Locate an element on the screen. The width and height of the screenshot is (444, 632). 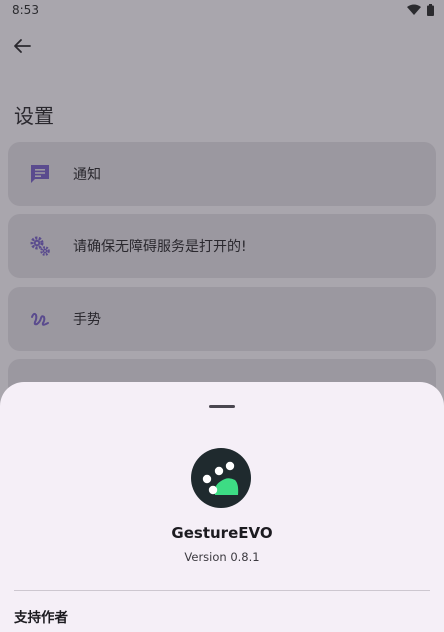
page-title: 设置 is located at coordinates (34, 116).